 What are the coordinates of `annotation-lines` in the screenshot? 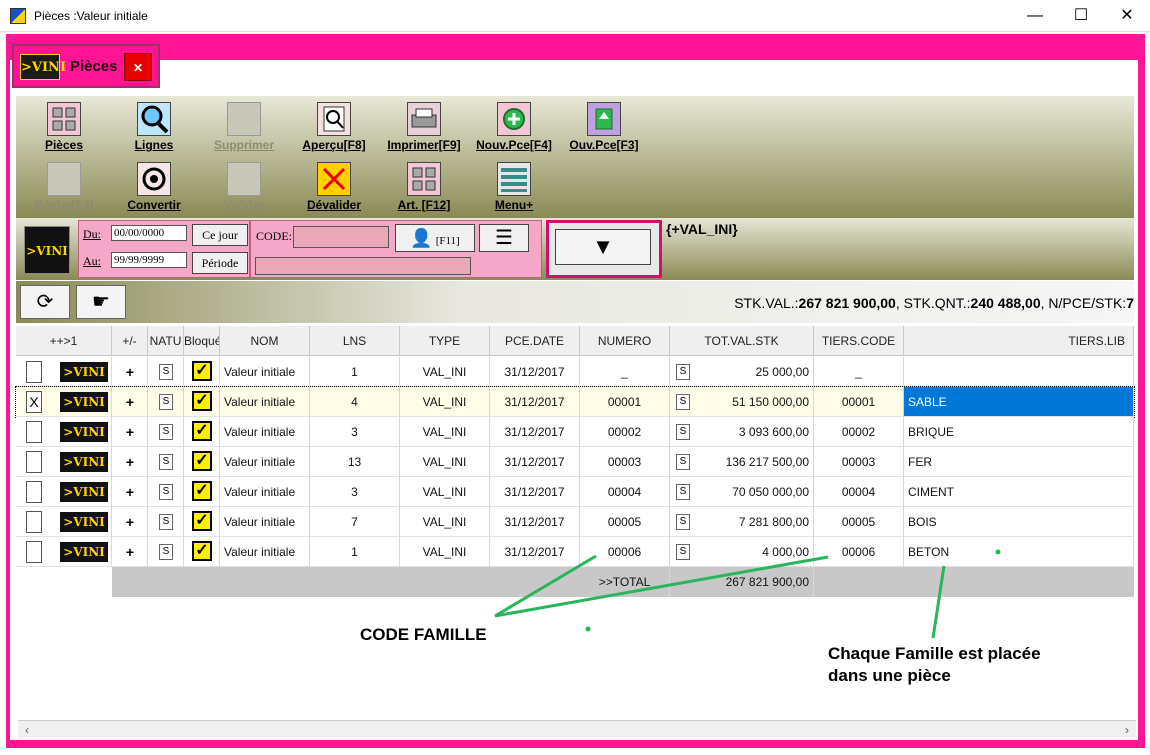 It's located at (747, 594).